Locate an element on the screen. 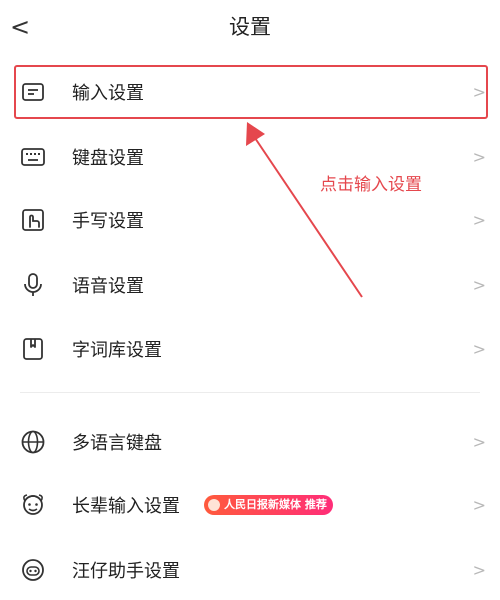 Image resolution: width=500 pixels, height=600 pixels. header-bar: < 设置 is located at coordinates (250, 28).